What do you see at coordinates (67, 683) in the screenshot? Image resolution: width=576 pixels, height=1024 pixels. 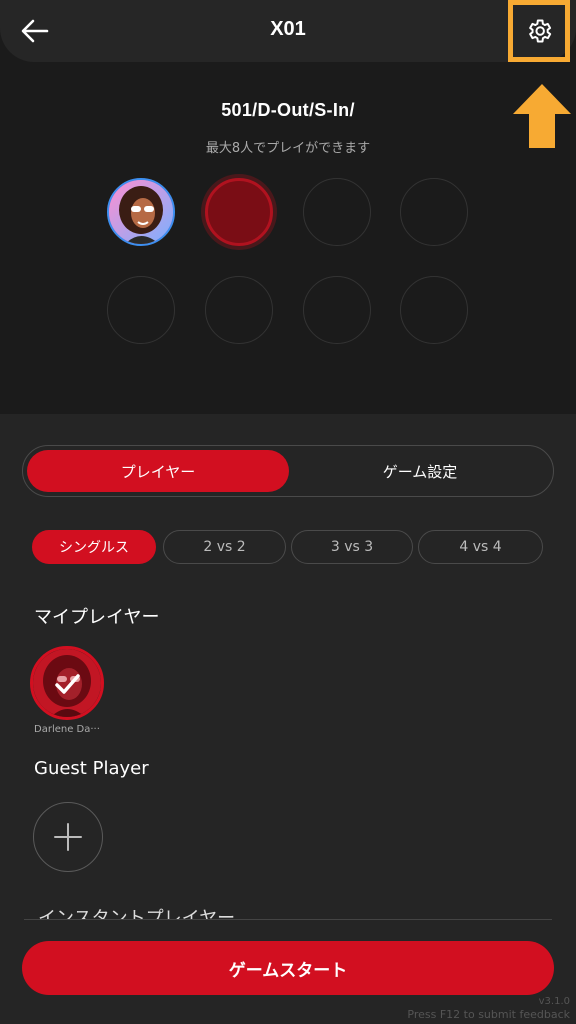 I see `my-player-avatar` at bounding box center [67, 683].